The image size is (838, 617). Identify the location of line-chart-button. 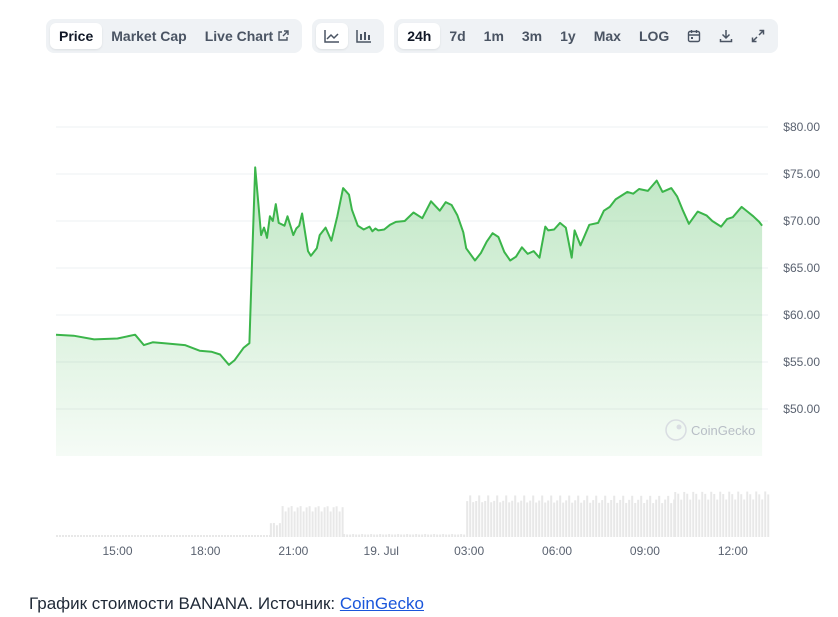
(332, 36).